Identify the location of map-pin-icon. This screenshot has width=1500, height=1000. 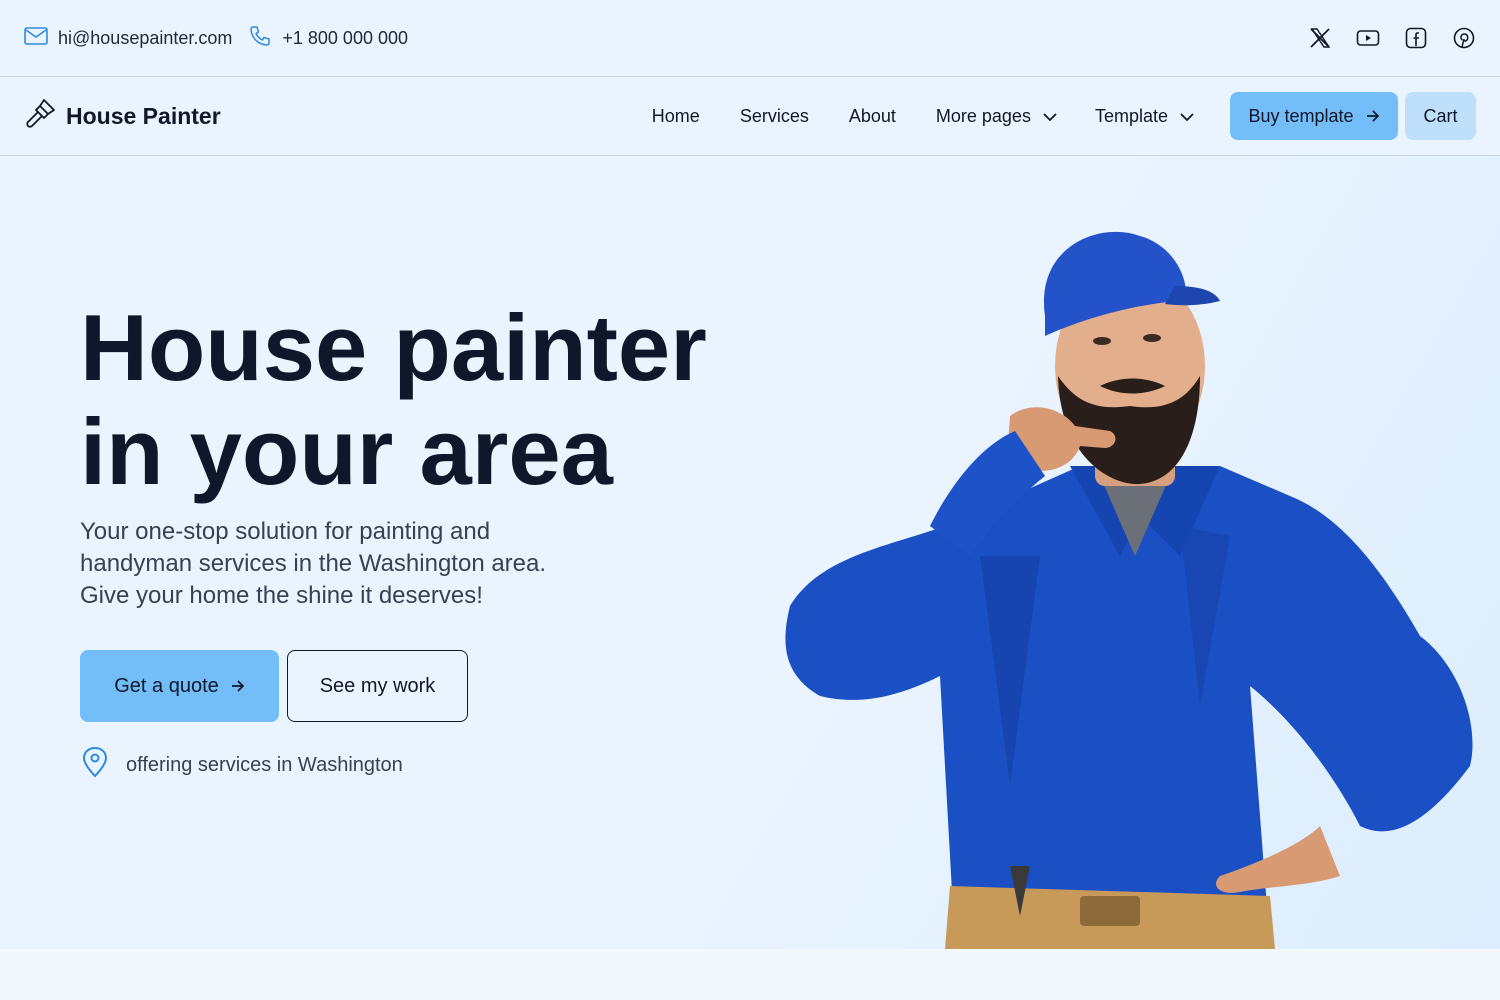
(95, 765).